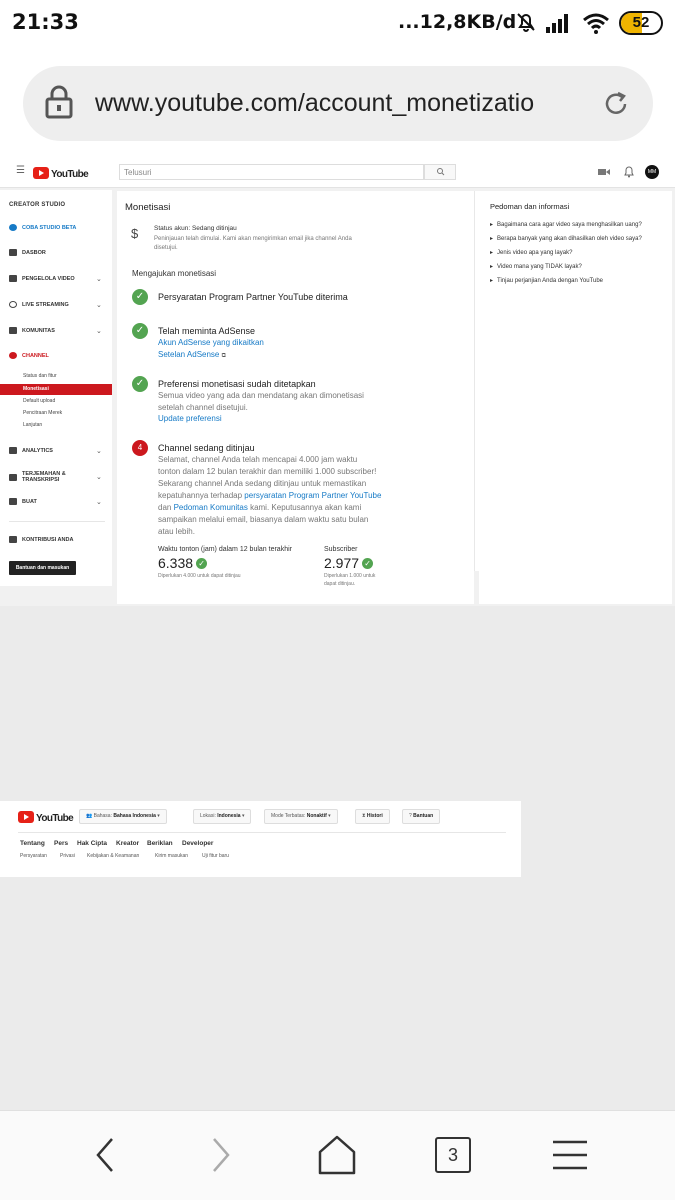 The width and height of the screenshot is (675, 1200). Describe the element at coordinates (229, 816) in the screenshot. I see `location-value: Indonesia` at that location.